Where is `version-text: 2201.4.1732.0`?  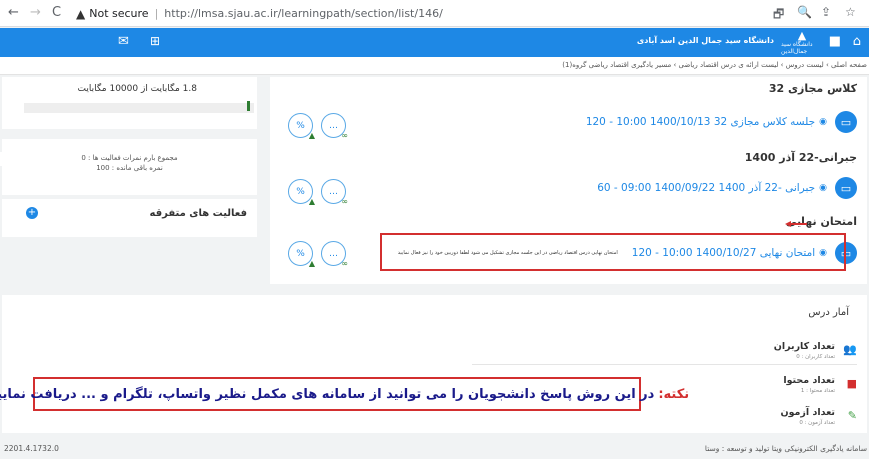 version-text: 2201.4.1732.0 is located at coordinates (31, 448).